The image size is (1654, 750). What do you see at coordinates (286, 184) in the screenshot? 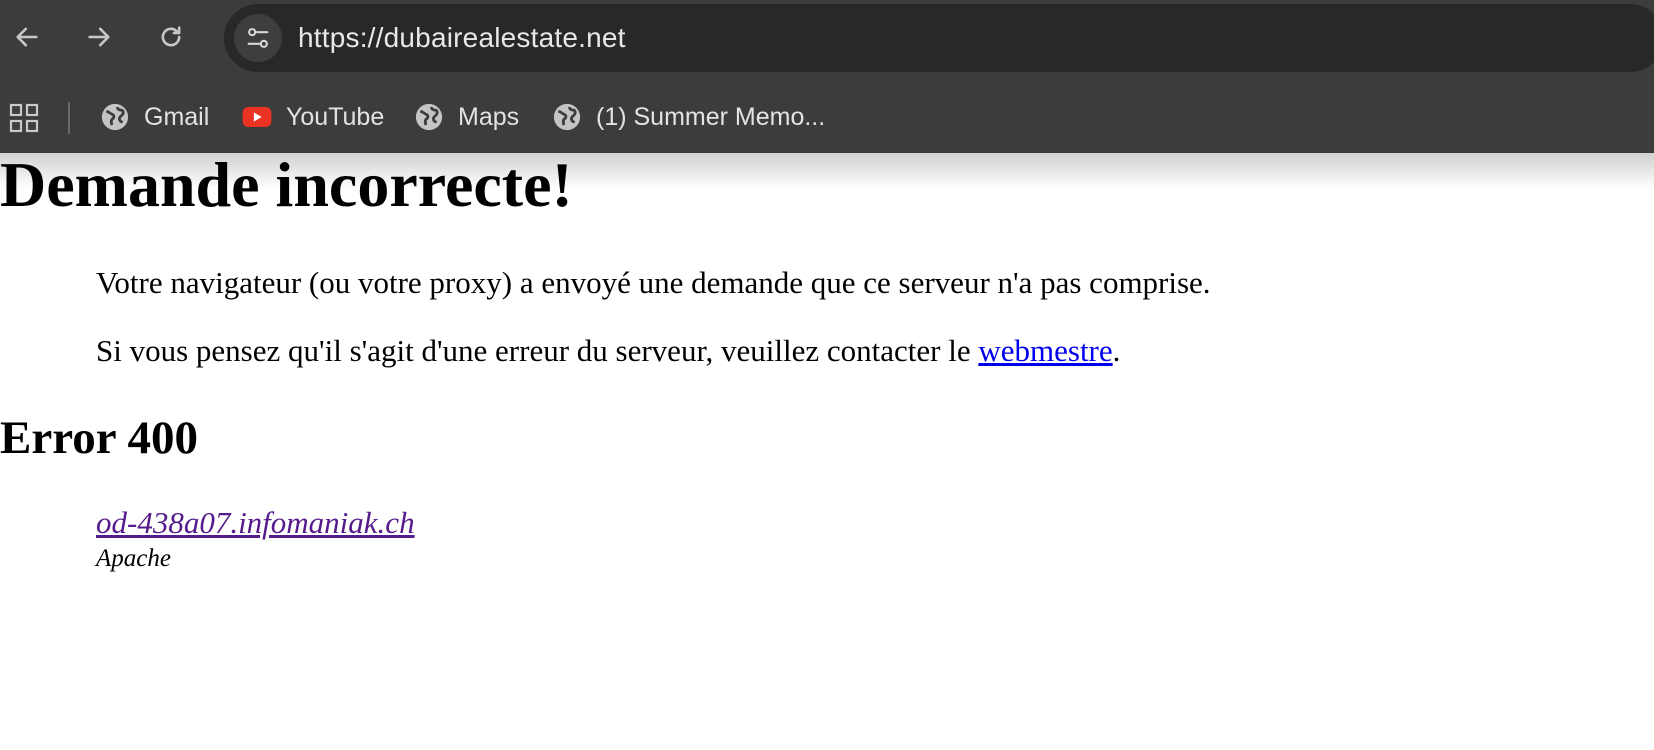
I see `page-title: Demande incorrecte!` at bounding box center [286, 184].